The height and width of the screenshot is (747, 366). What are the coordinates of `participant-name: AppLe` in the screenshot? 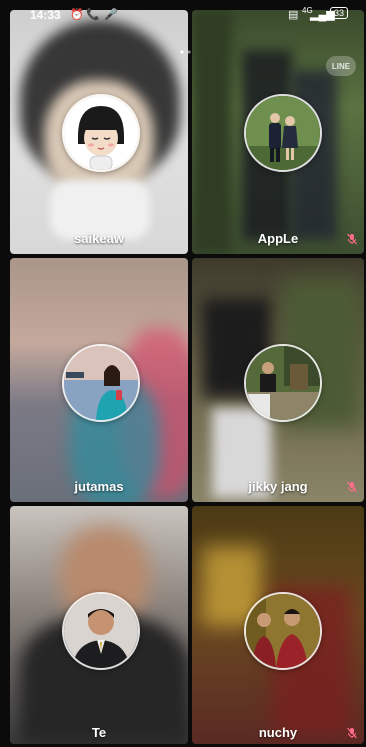 It's located at (278, 238).